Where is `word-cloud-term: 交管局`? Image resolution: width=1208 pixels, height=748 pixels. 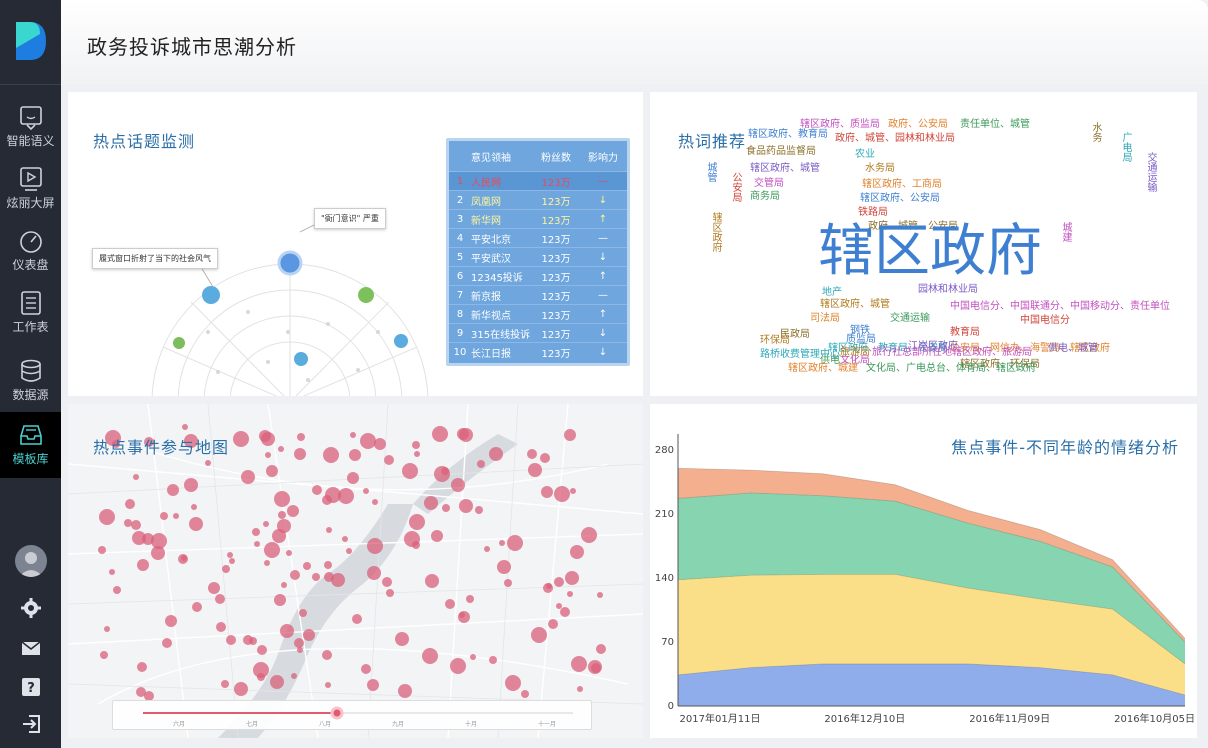 word-cloud-term: 交管局 is located at coordinates (769, 184).